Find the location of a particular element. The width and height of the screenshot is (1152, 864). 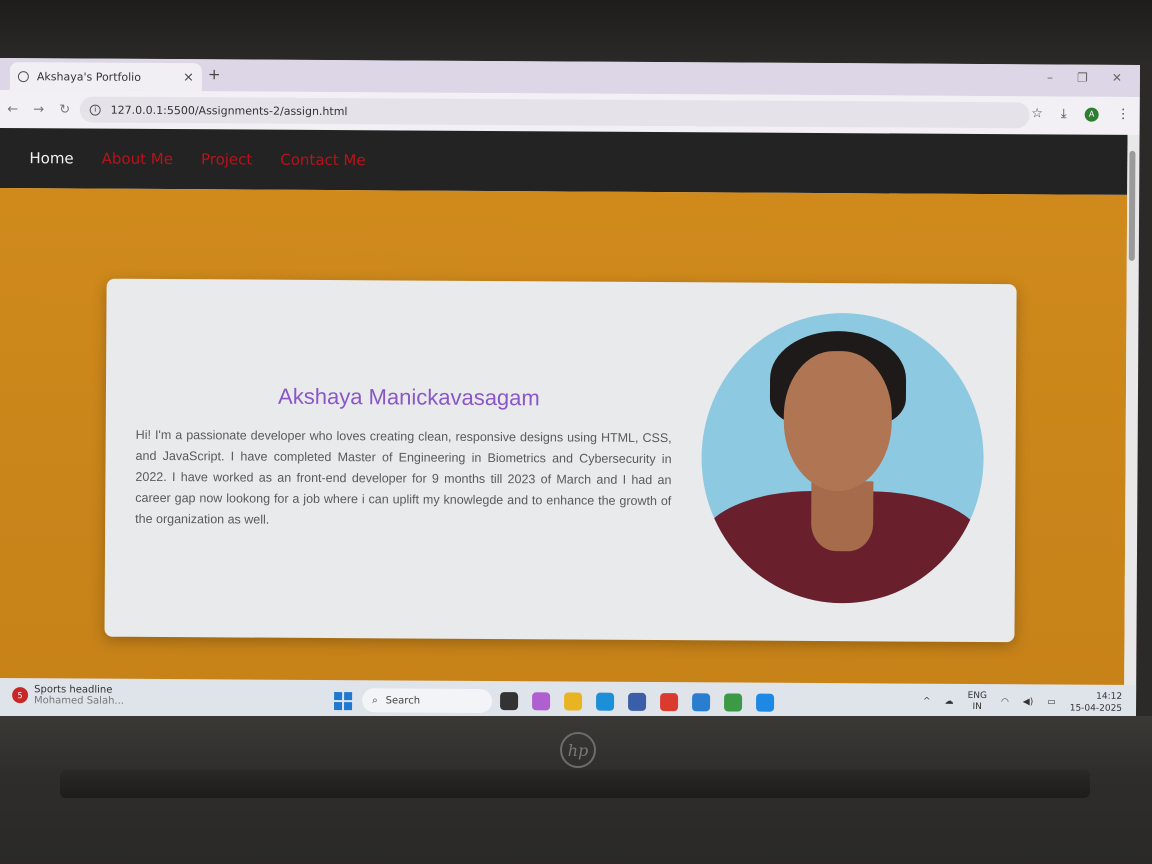

chrome-profile-icon is located at coordinates (733, 702).